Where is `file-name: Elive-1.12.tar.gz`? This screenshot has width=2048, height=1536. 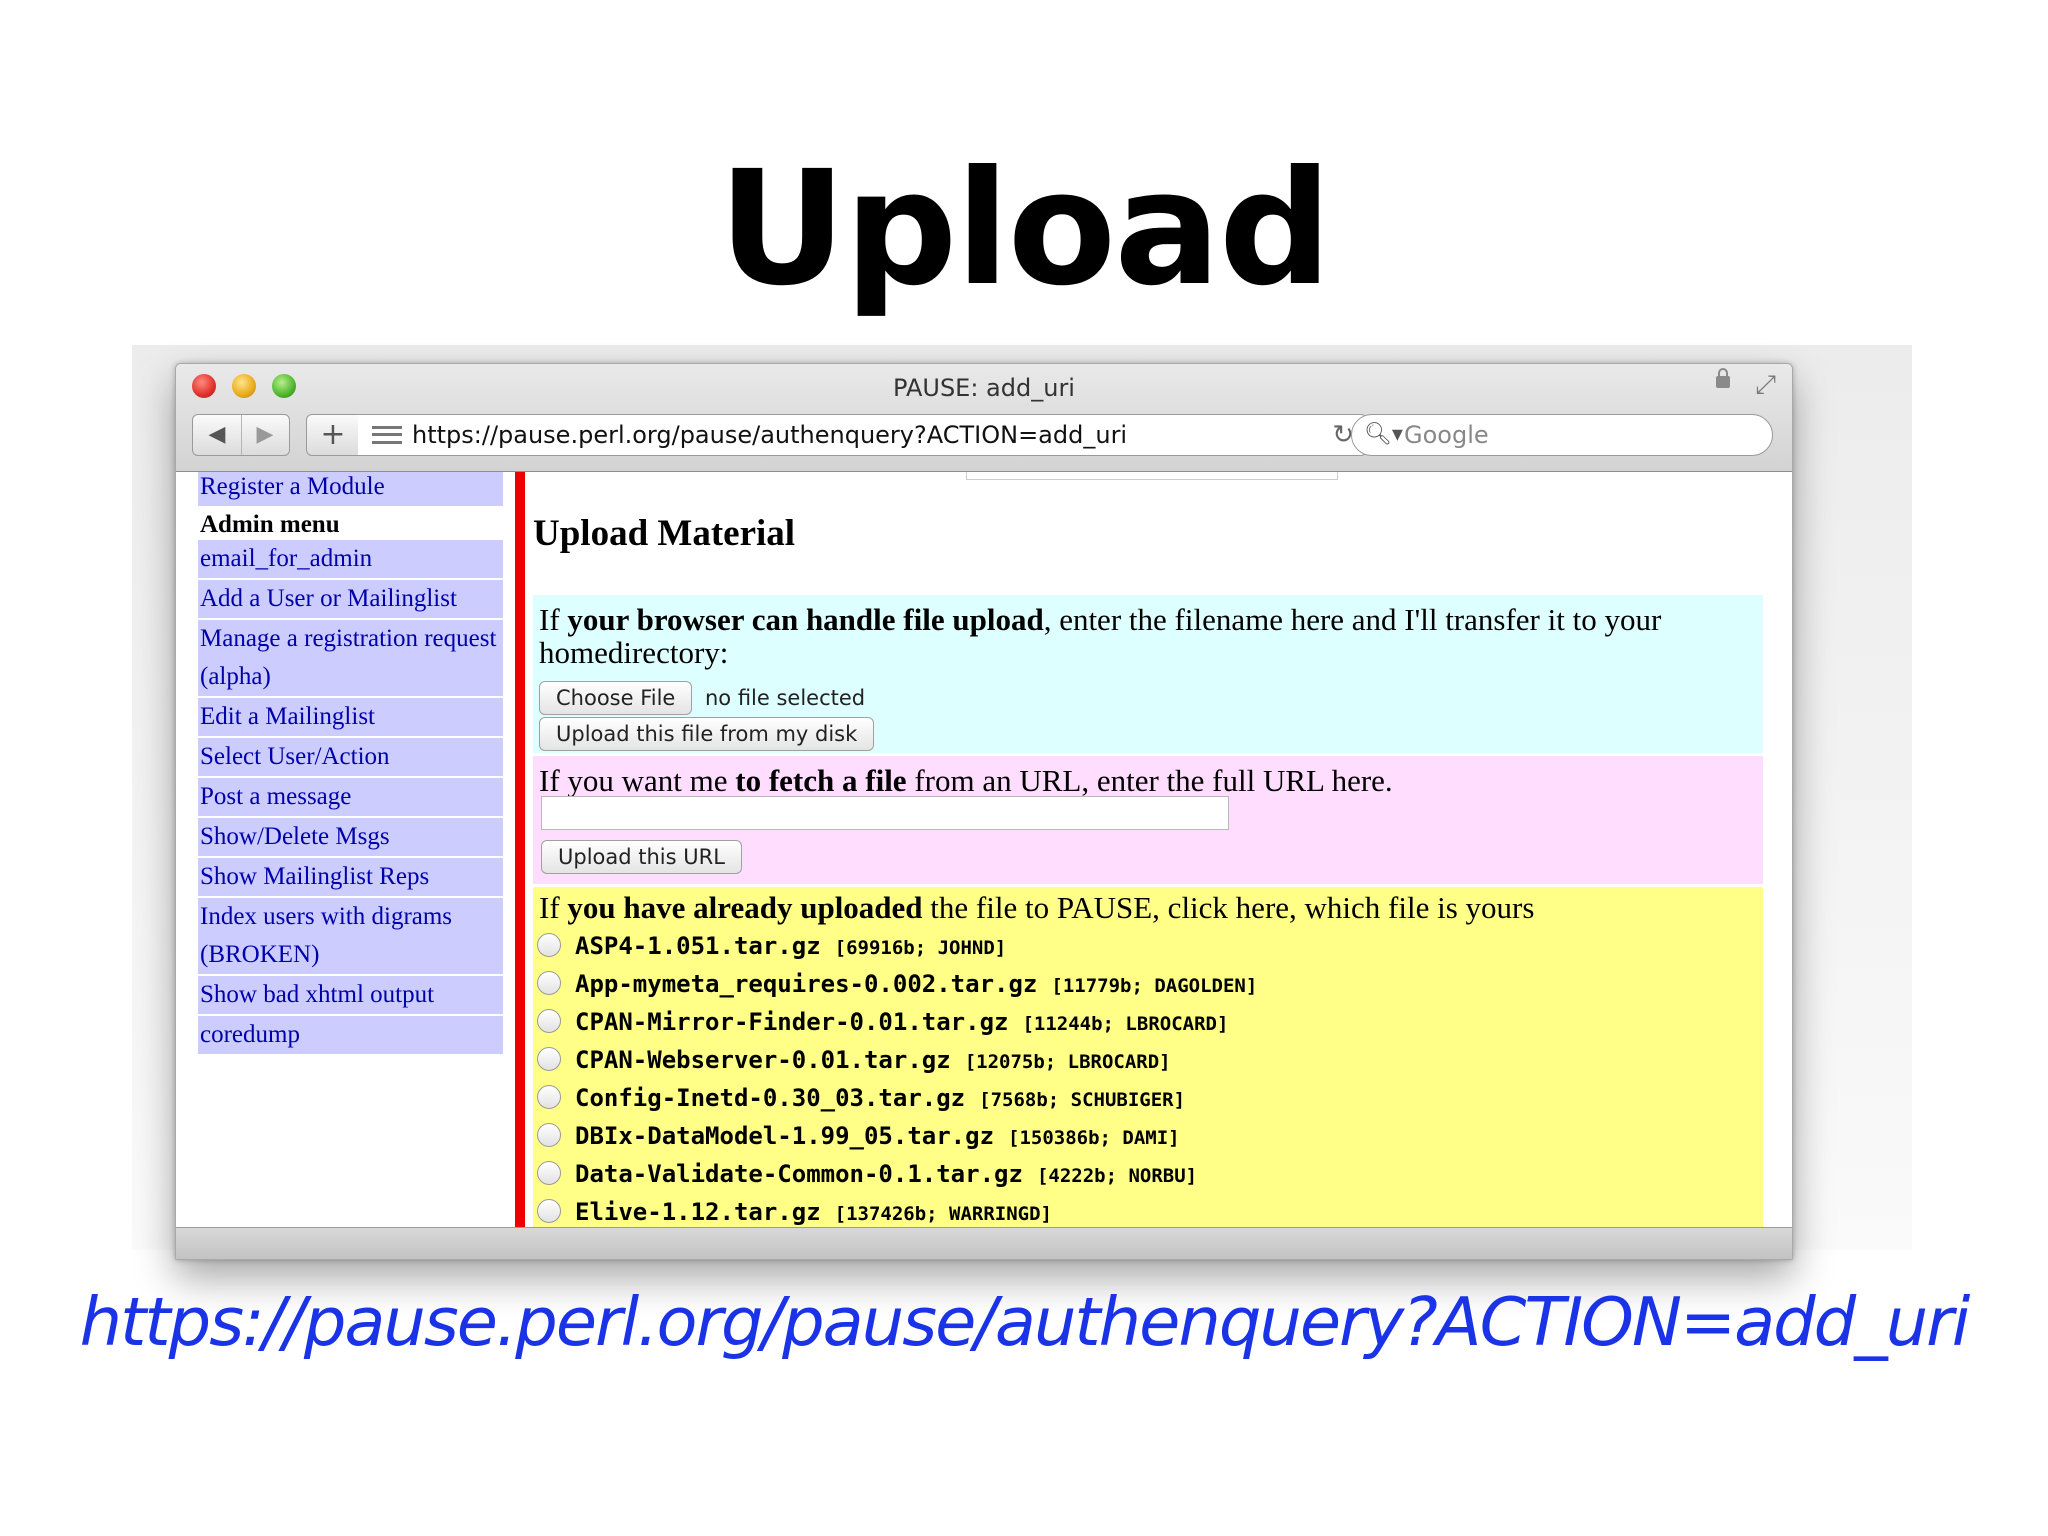
file-name: Elive-1.12.tar.gz is located at coordinates (698, 1212).